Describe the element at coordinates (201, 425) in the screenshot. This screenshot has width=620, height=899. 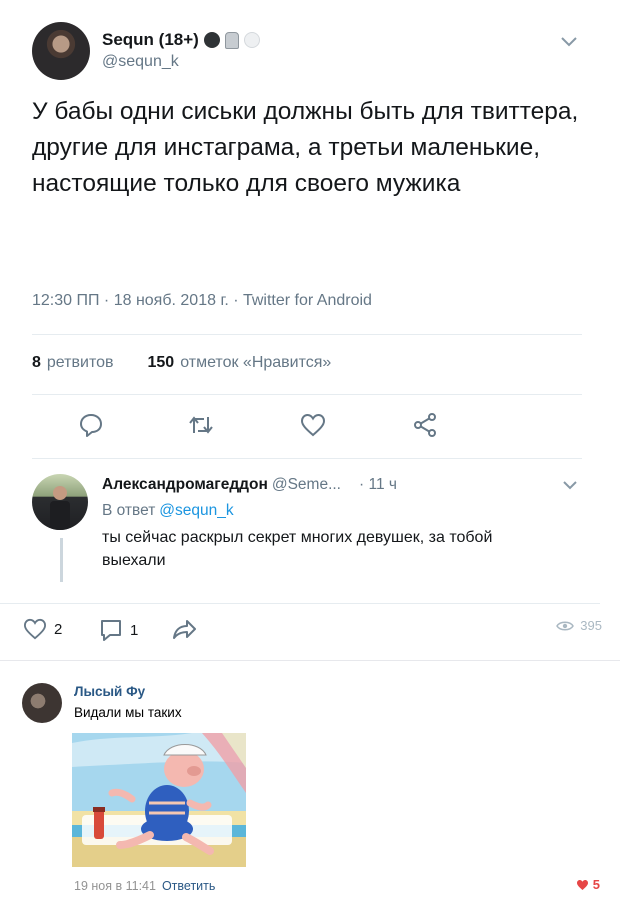
I see `retweet-icon` at that location.